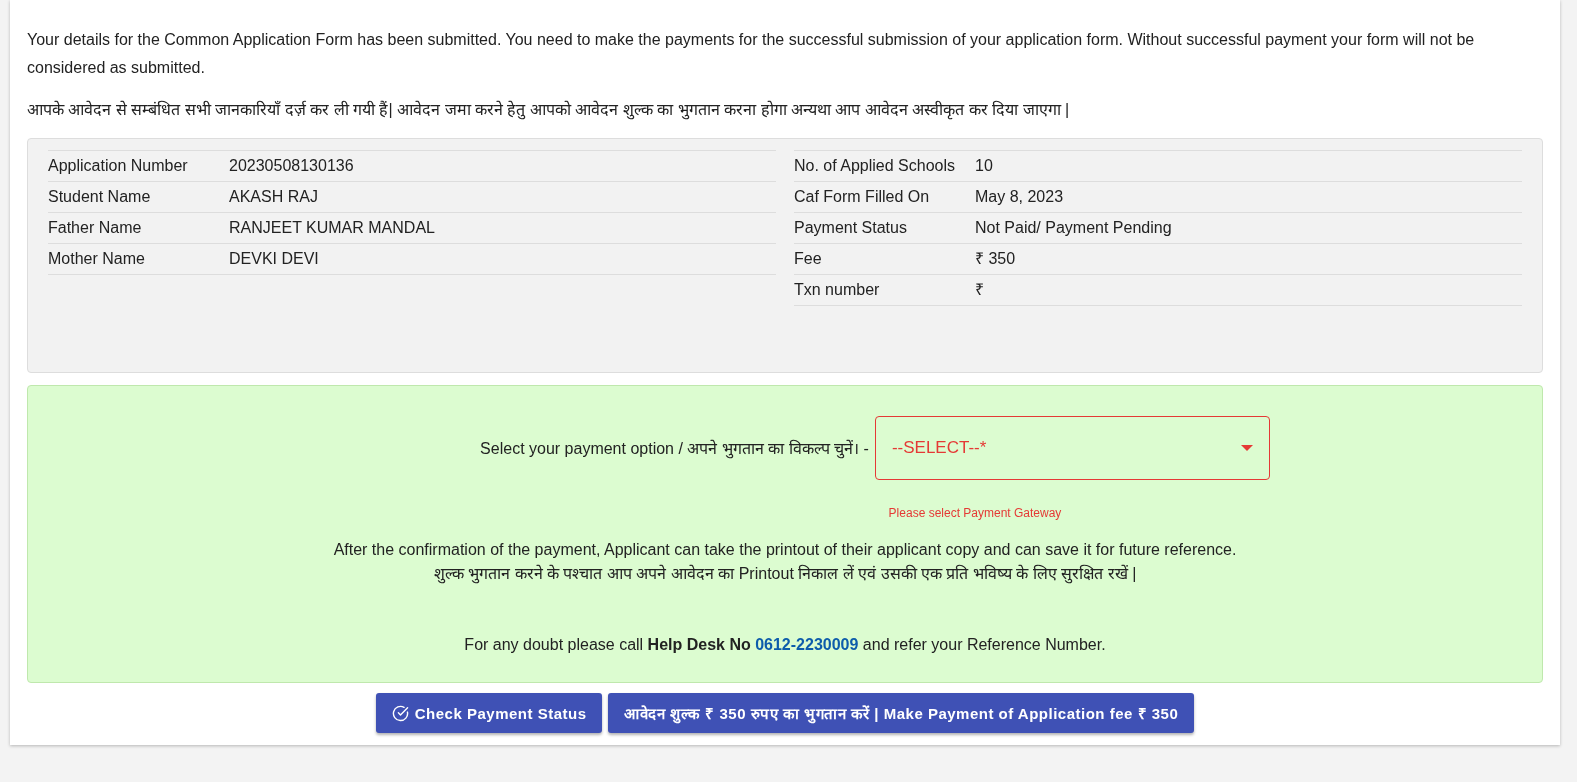 Image resolution: width=1577 pixels, height=782 pixels. I want to click on detail-value: Not Paid/ Payment Pending, so click(1248, 228).